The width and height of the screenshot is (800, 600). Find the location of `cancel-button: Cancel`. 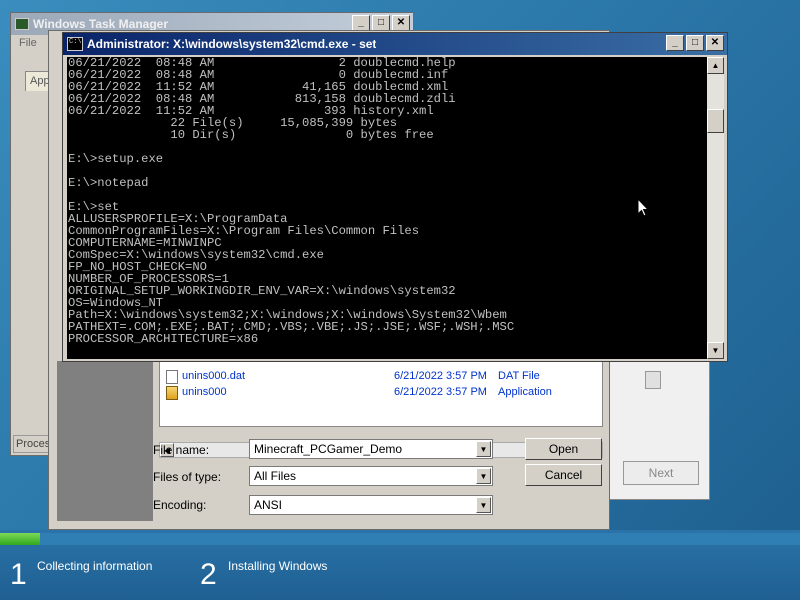

cancel-button: Cancel is located at coordinates (563, 475).